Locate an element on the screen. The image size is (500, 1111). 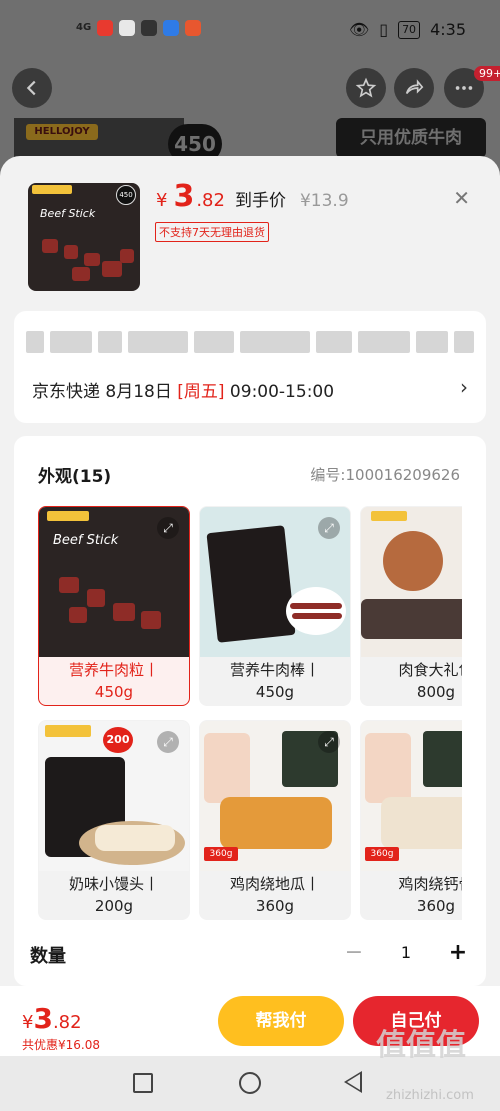
total-price: ¥ 3 .82 is located at coordinates (52, 1018).